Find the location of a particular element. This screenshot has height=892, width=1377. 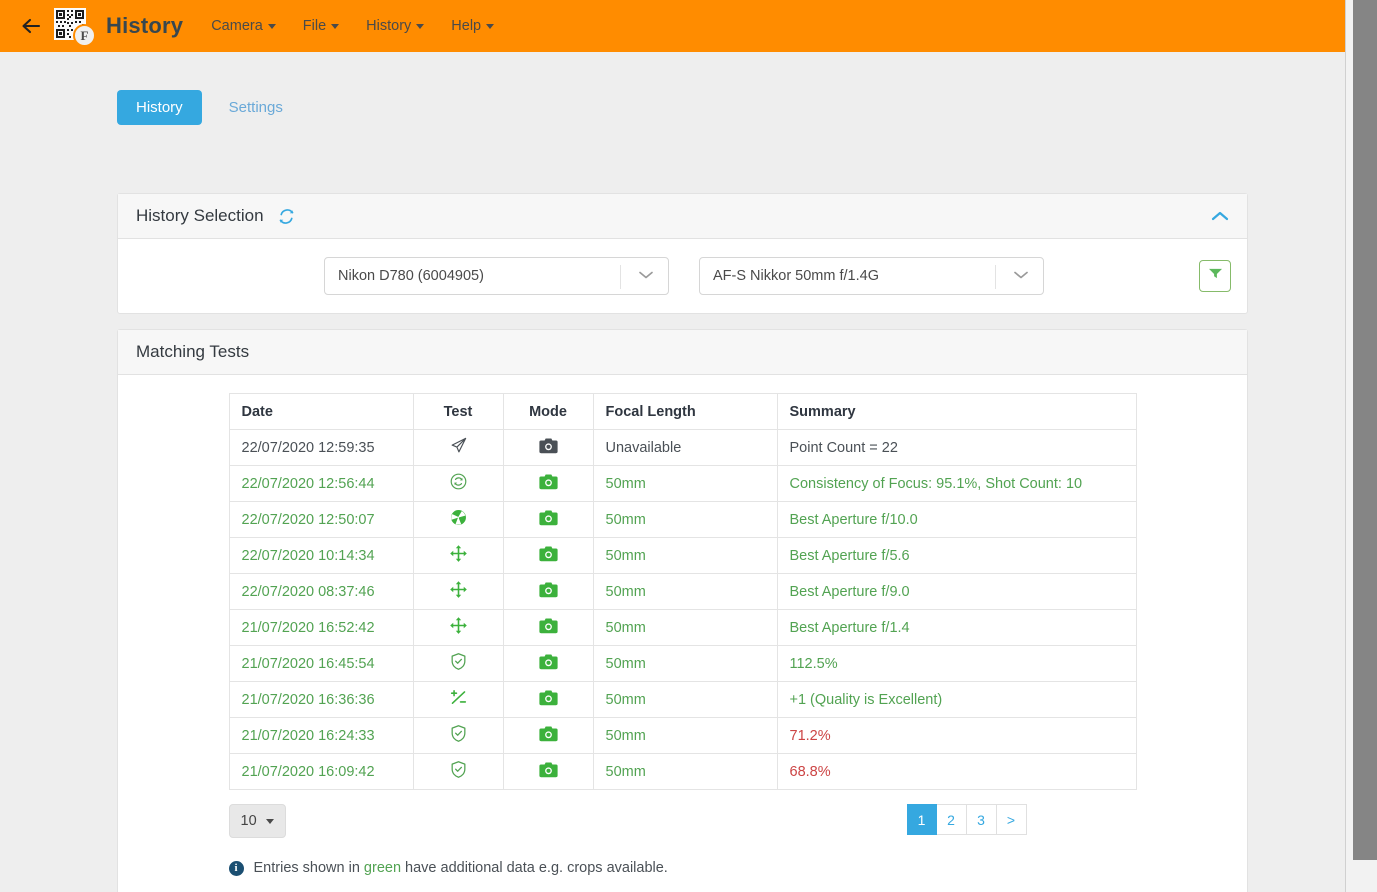

back-arrow-icon is located at coordinates (31, 26).